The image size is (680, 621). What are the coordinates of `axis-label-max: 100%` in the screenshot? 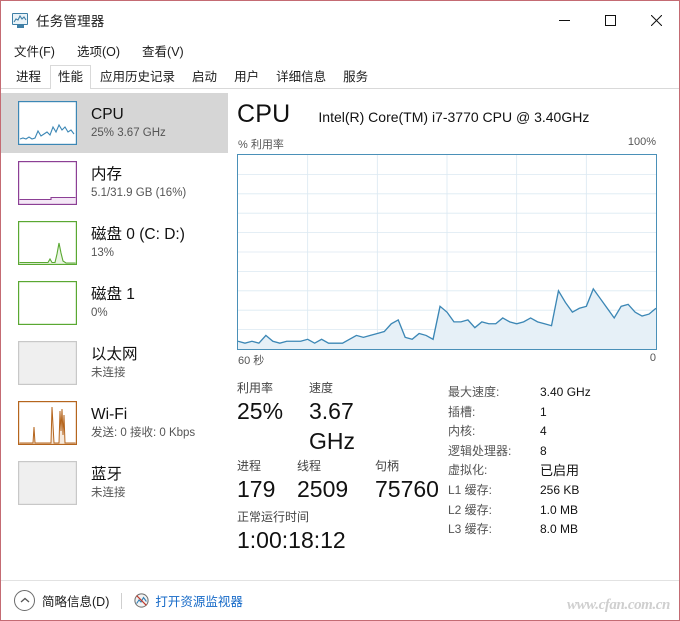 It's located at (641, 142).